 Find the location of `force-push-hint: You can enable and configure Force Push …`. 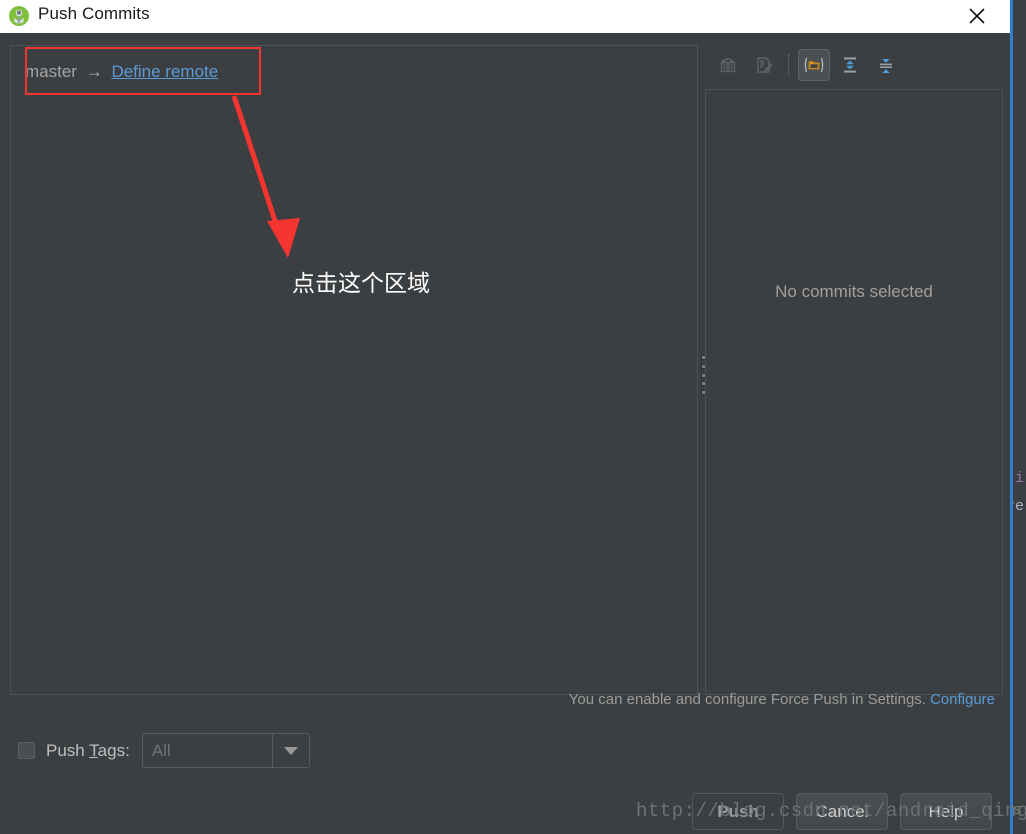

force-push-hint: You can enable and configure Force Push … is located at coordinates (782, 699).